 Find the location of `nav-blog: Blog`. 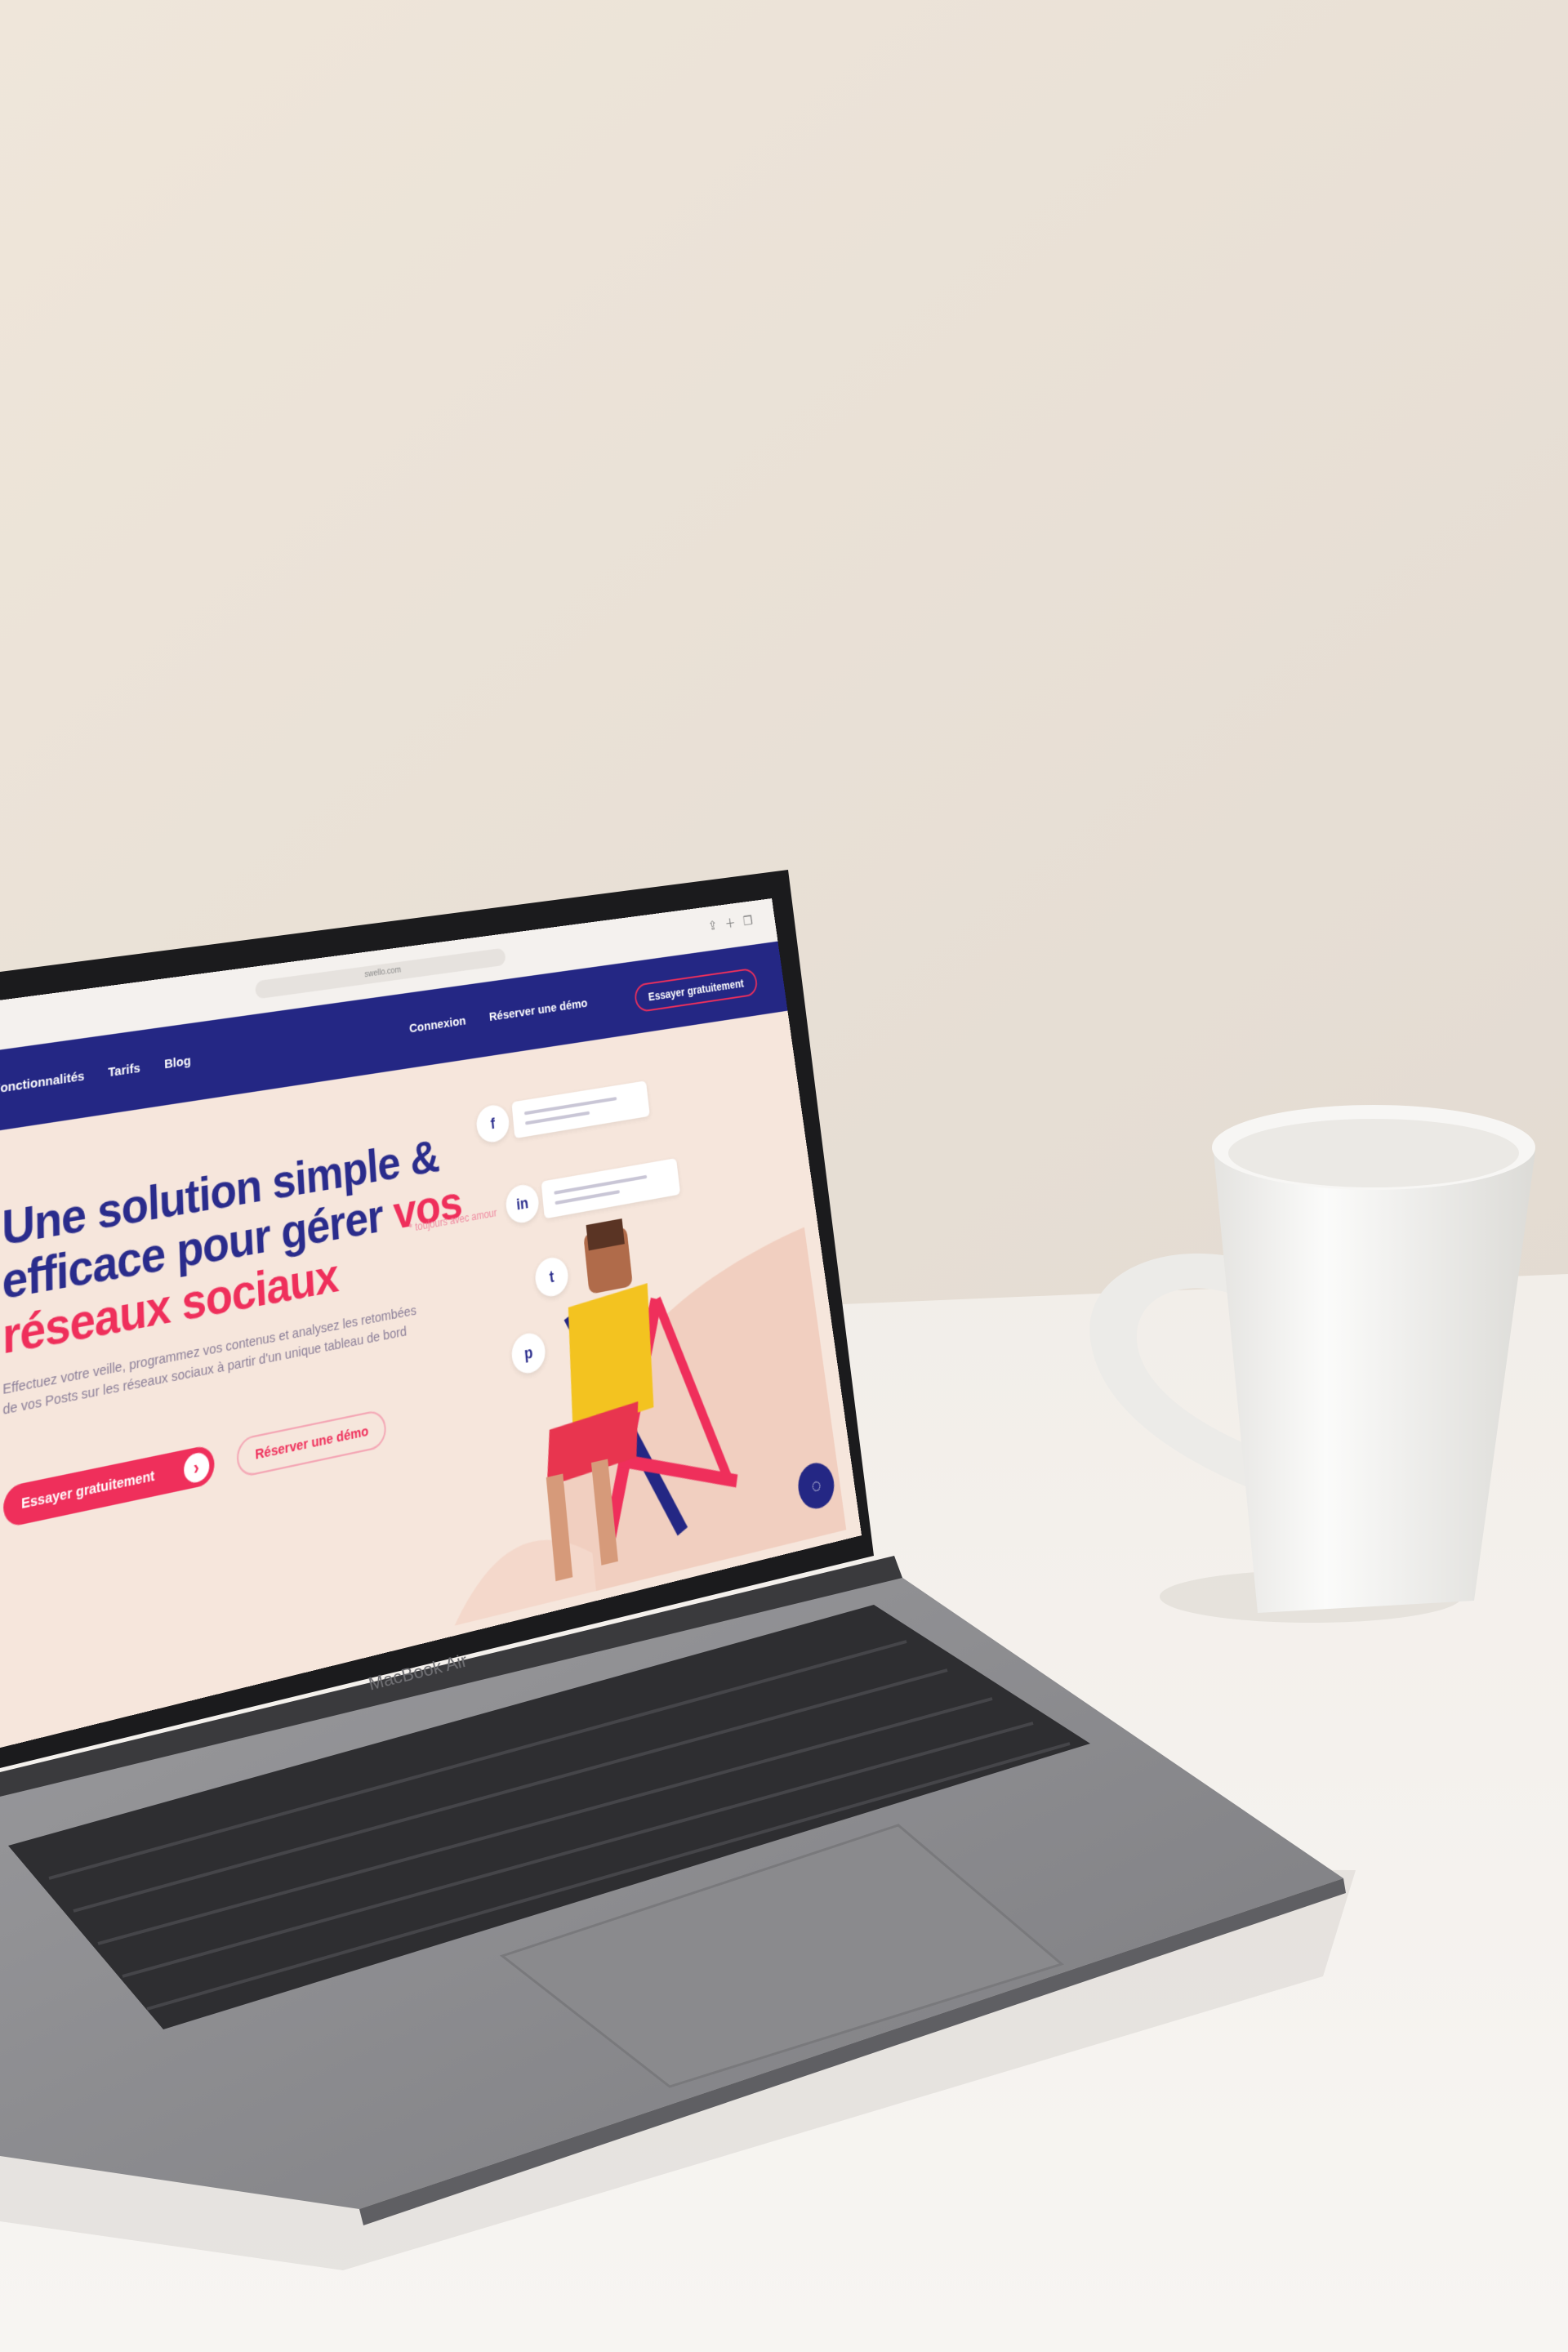

nav-blog: Blog is located at coordinates (177, 1062).